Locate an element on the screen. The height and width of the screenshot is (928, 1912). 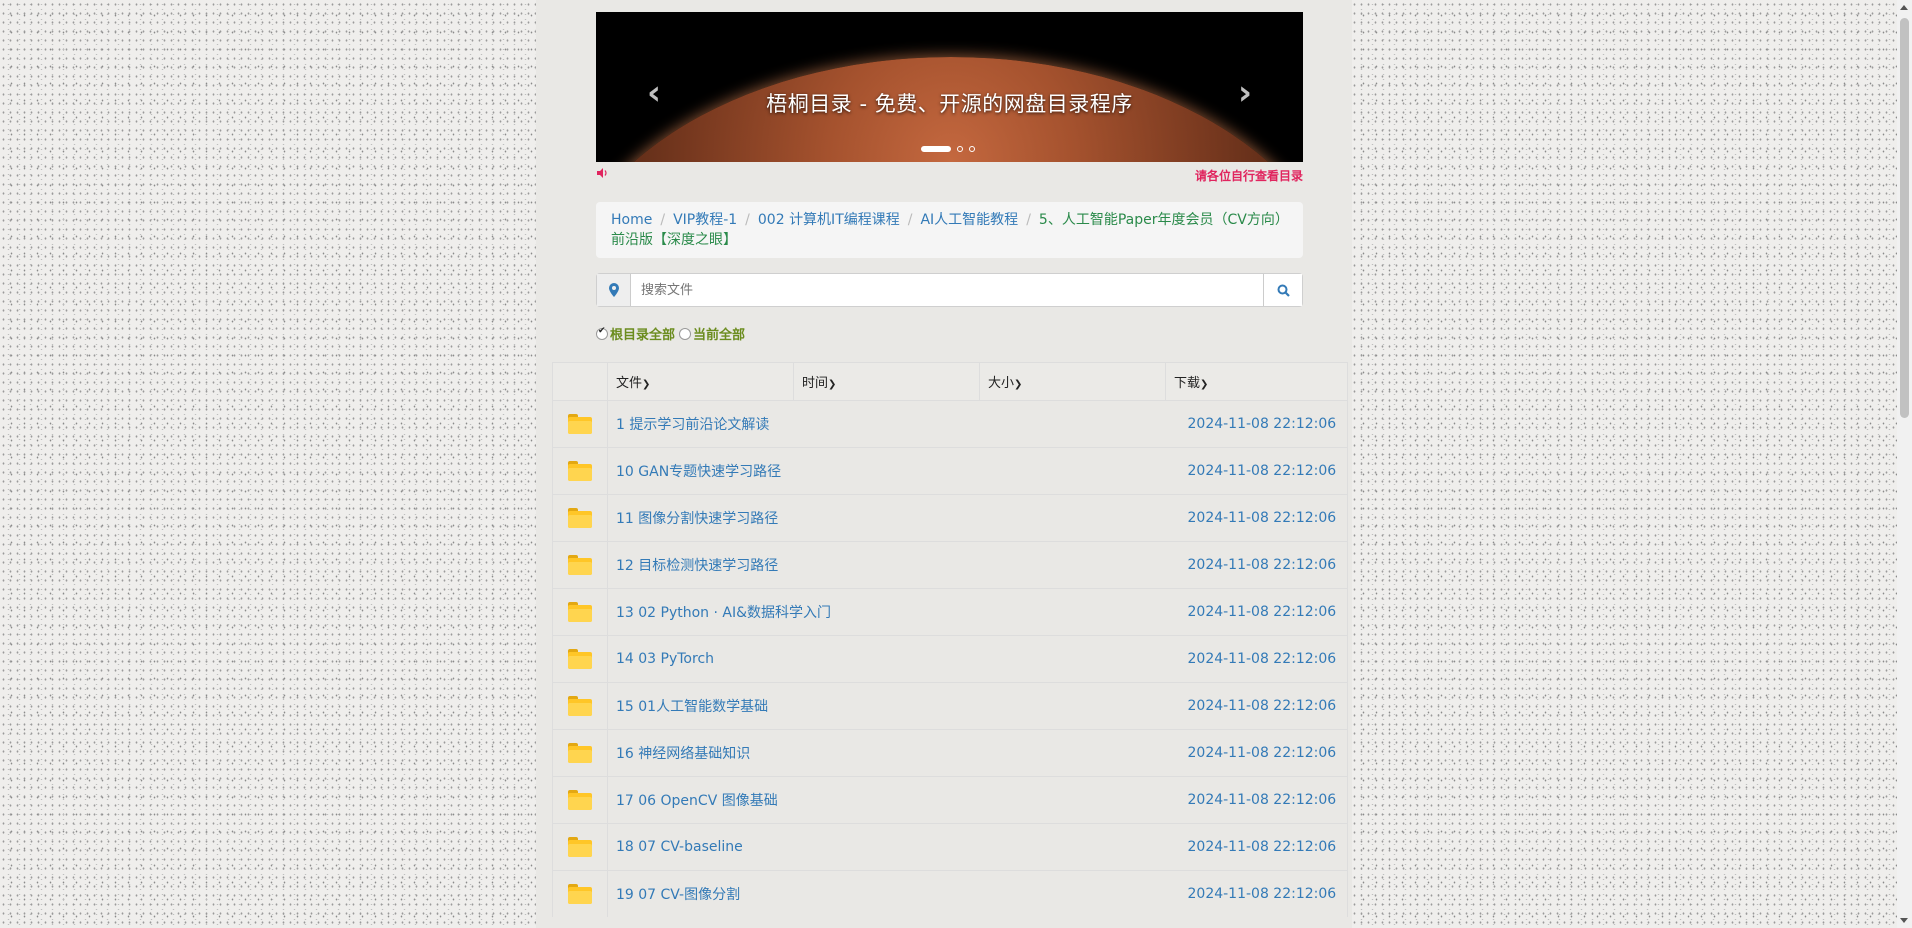
scrollbar-thumb is located at coordinates (1904, 218).